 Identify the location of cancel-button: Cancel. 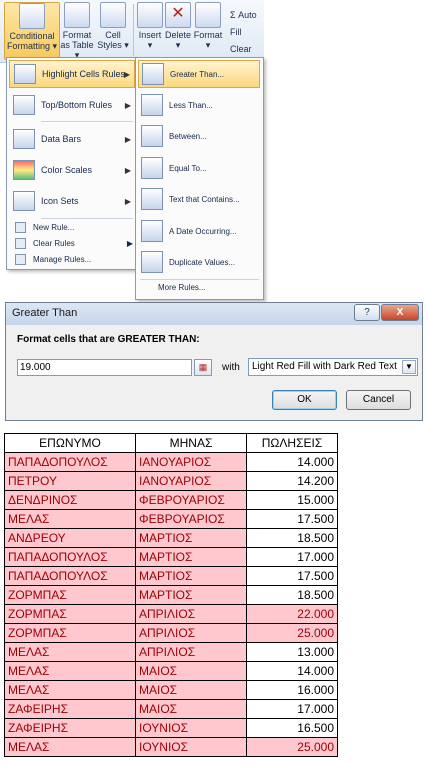
(378, 400).